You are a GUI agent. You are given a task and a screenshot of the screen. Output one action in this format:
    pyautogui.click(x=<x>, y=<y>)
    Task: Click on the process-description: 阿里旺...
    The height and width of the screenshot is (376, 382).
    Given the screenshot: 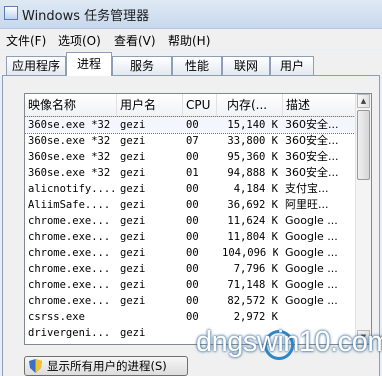 What is the action you would take?
    pyautogui.click(x=307, y=204)
    